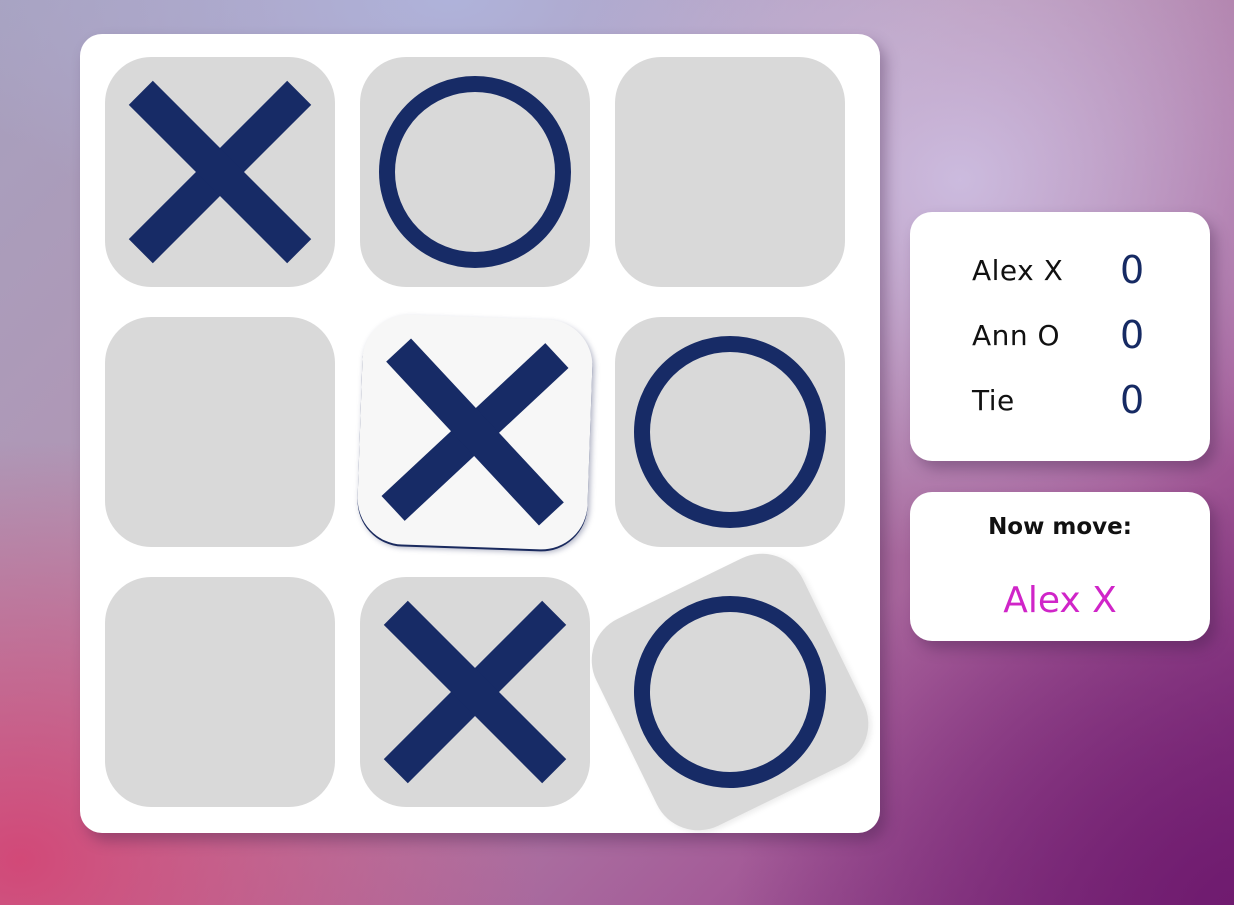 The width and height of the screenshot is (1234, 905). Describe the element at coordinates (993, 400) in the screenshot. I see `tie-label: Tie` at that location.